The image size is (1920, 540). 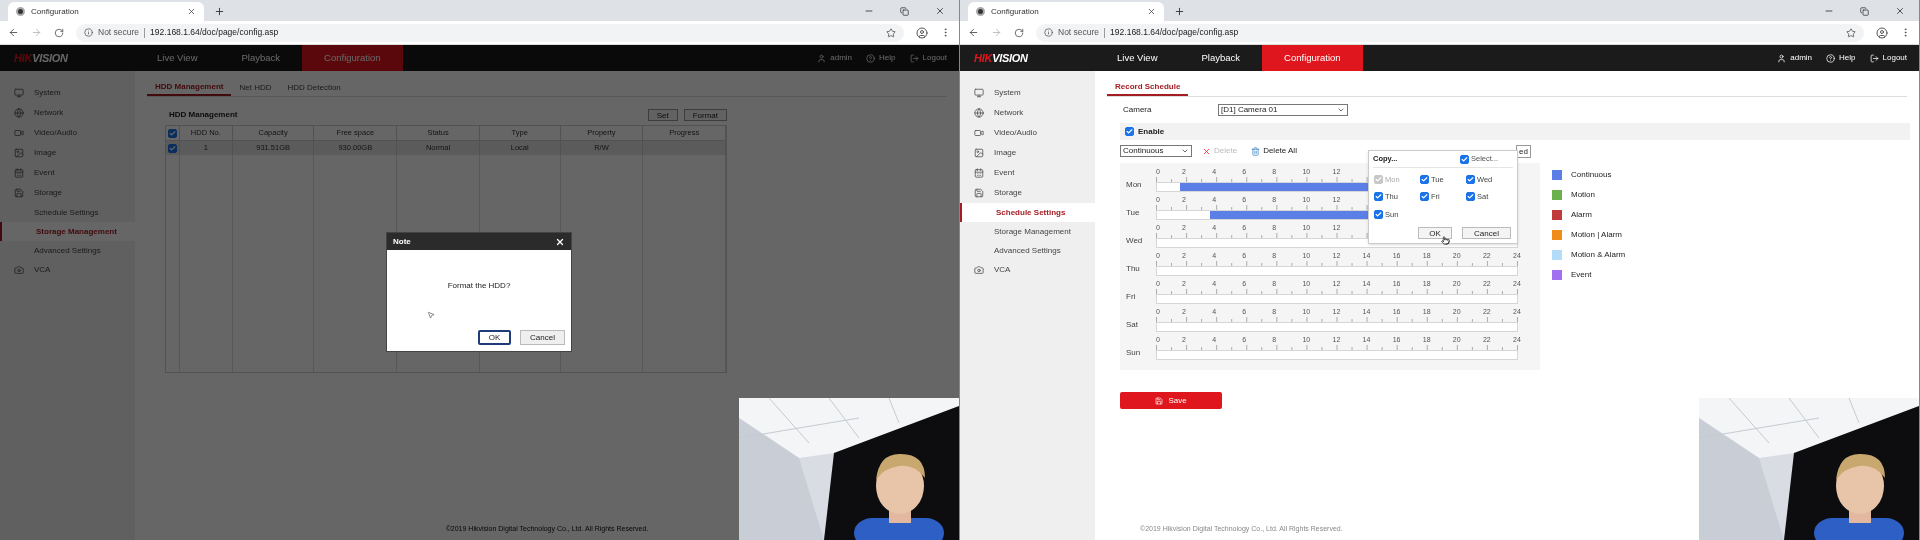 What do you see at coordinates (1027, 250) in the screenshot?
I see `sidebar-item: Advanced Settings` at bounding box center [1027, 250].